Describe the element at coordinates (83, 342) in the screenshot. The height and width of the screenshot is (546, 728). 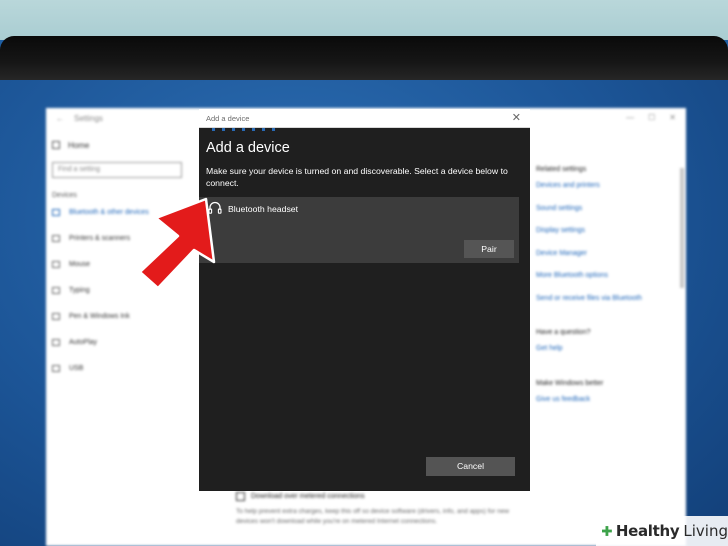
I see `sidebar-item-label: AutoPlay` at that location.